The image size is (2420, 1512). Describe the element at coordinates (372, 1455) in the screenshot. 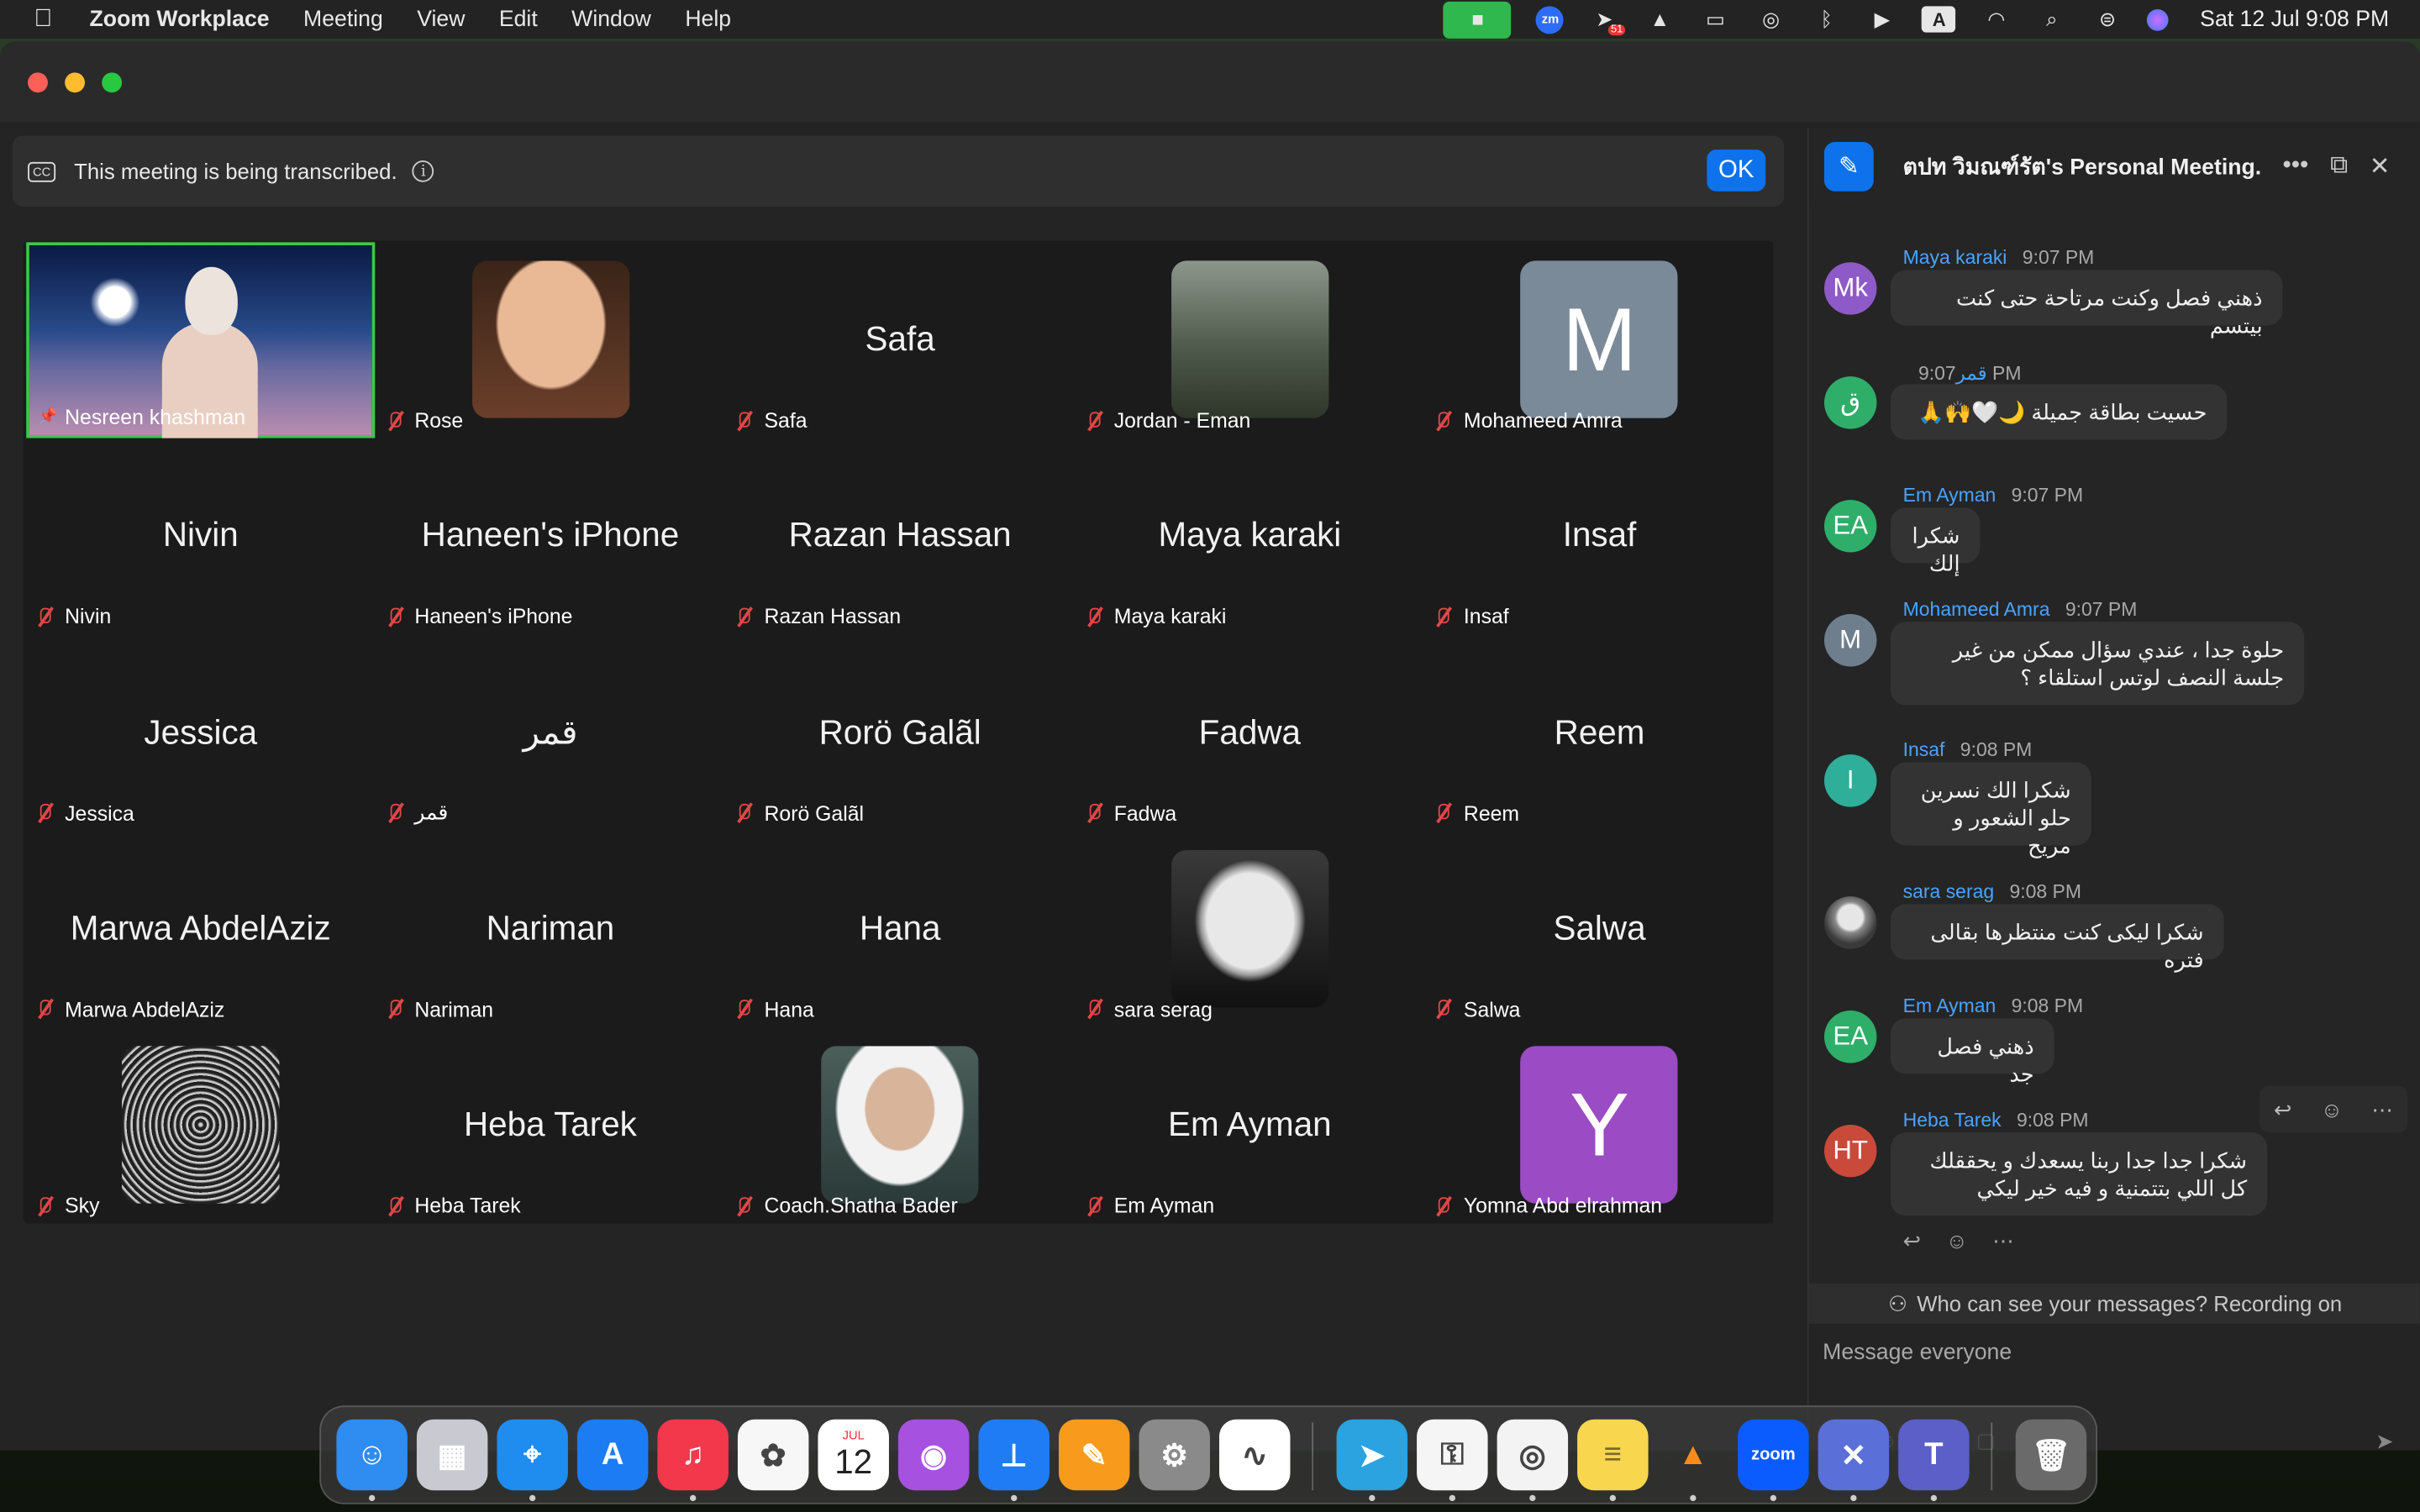

I see `finder-icon: ☺` at that location.